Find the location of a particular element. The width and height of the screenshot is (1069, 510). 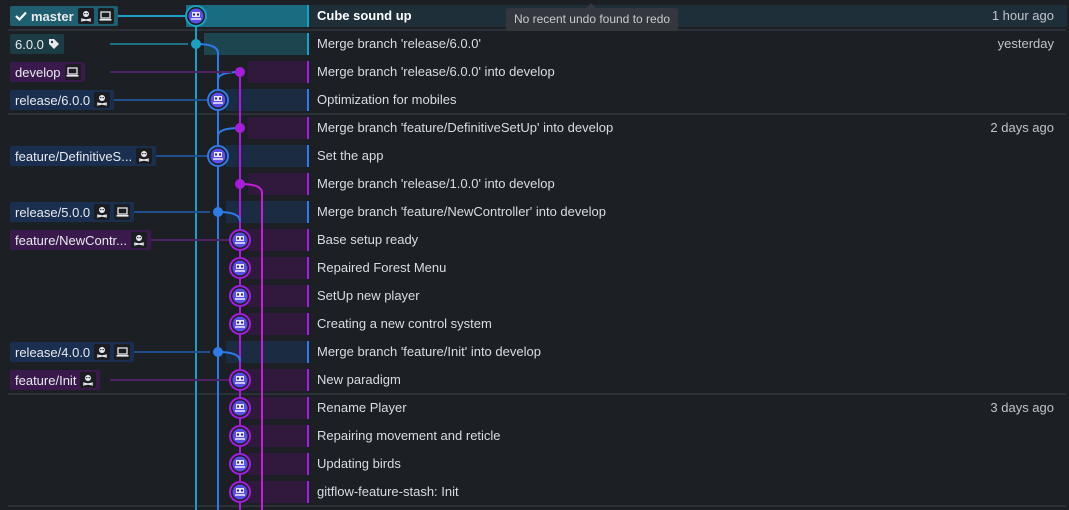

branch-label-text: release/4.0.0 is located at coordinates (53, 352).